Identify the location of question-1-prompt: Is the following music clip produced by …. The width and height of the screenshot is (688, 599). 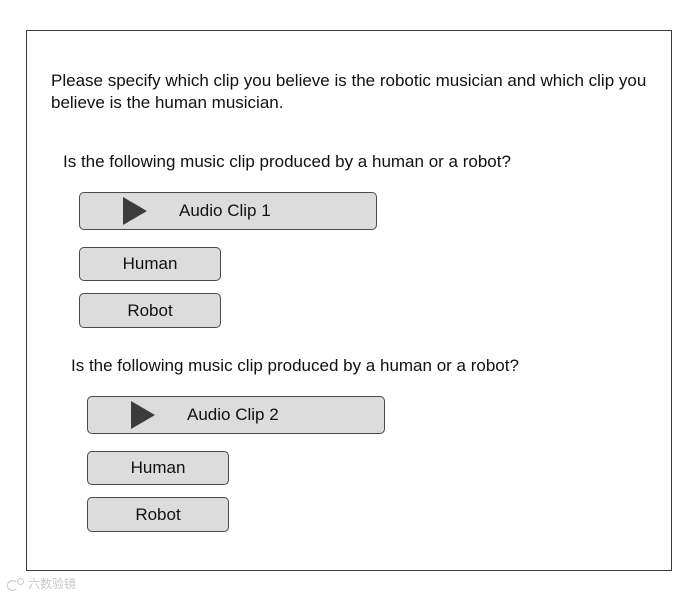
(287, 161).